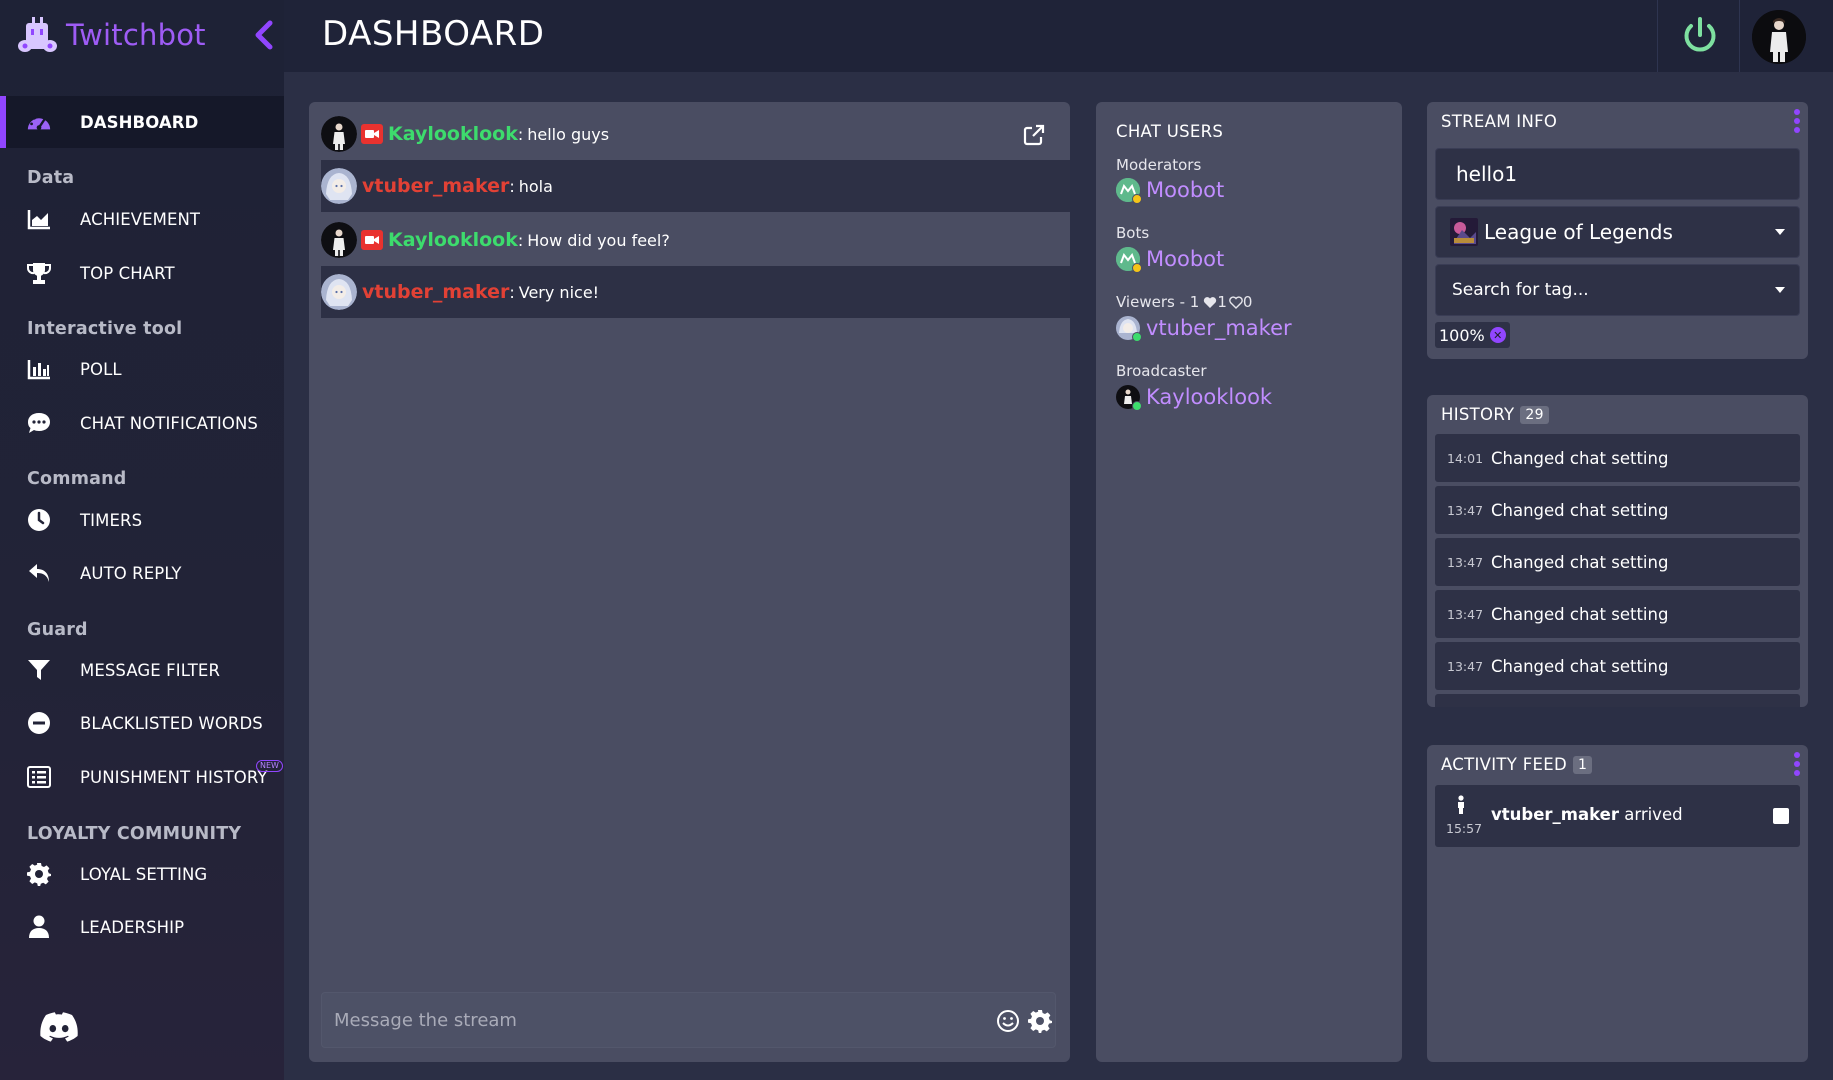 This screenshot has height=1080, width=1833. What do you see at coordinates (1582, 765) in the screenshot?
I see `activity-count-badge: 1` at bounding box center [1582, 765].